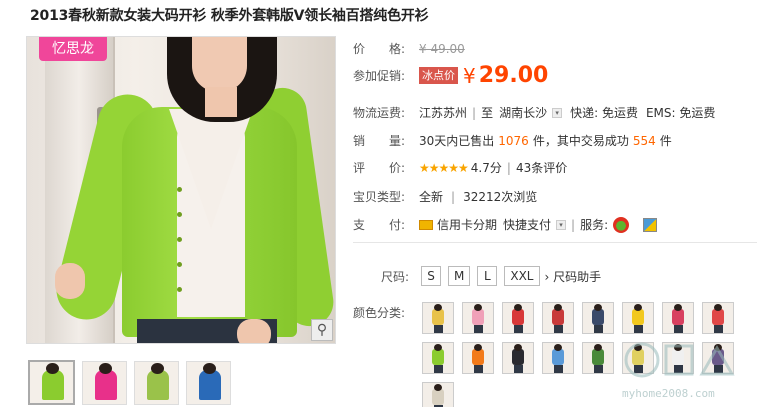 The width and height of the screenshot is (757, 407). I want to click on size-option: S, so click(431, 276).